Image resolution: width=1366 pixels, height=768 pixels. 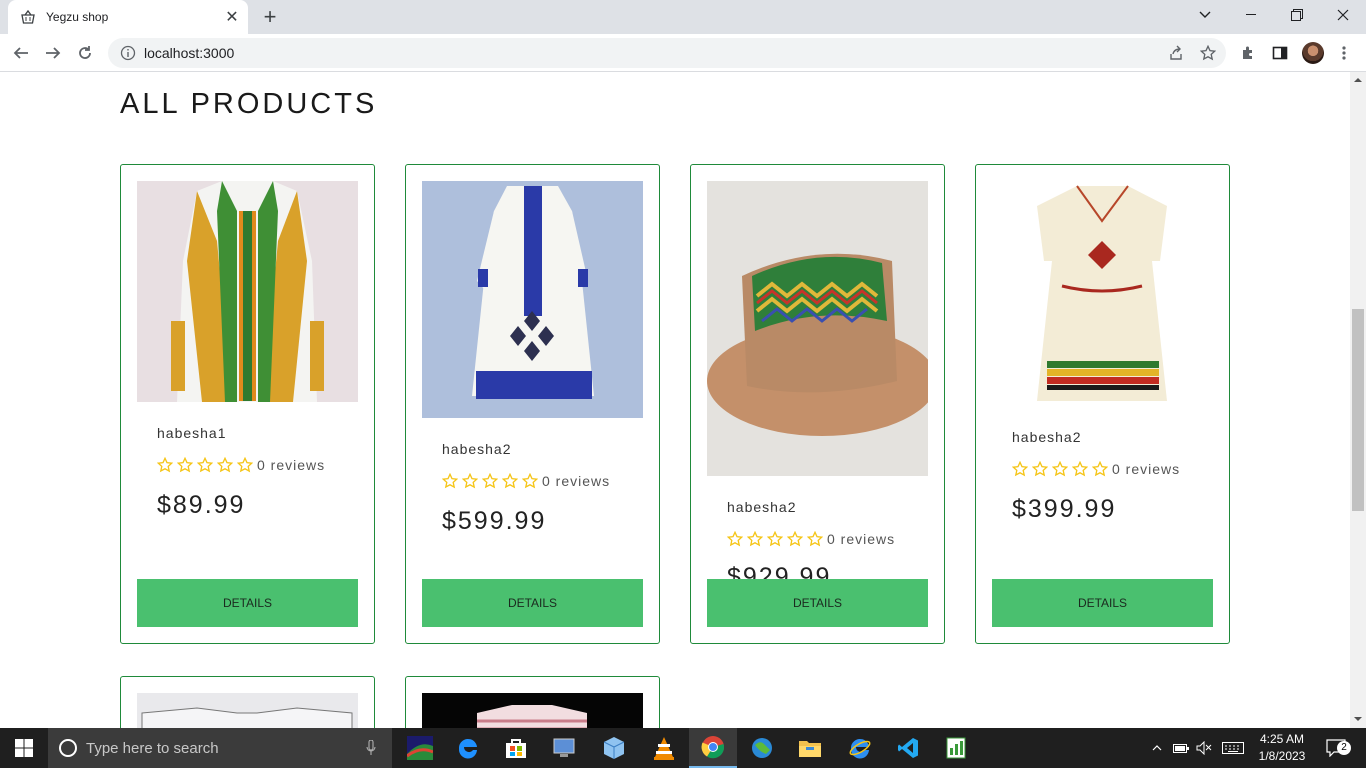 I want to click on close-window-button, so click(x=1343, y=15).